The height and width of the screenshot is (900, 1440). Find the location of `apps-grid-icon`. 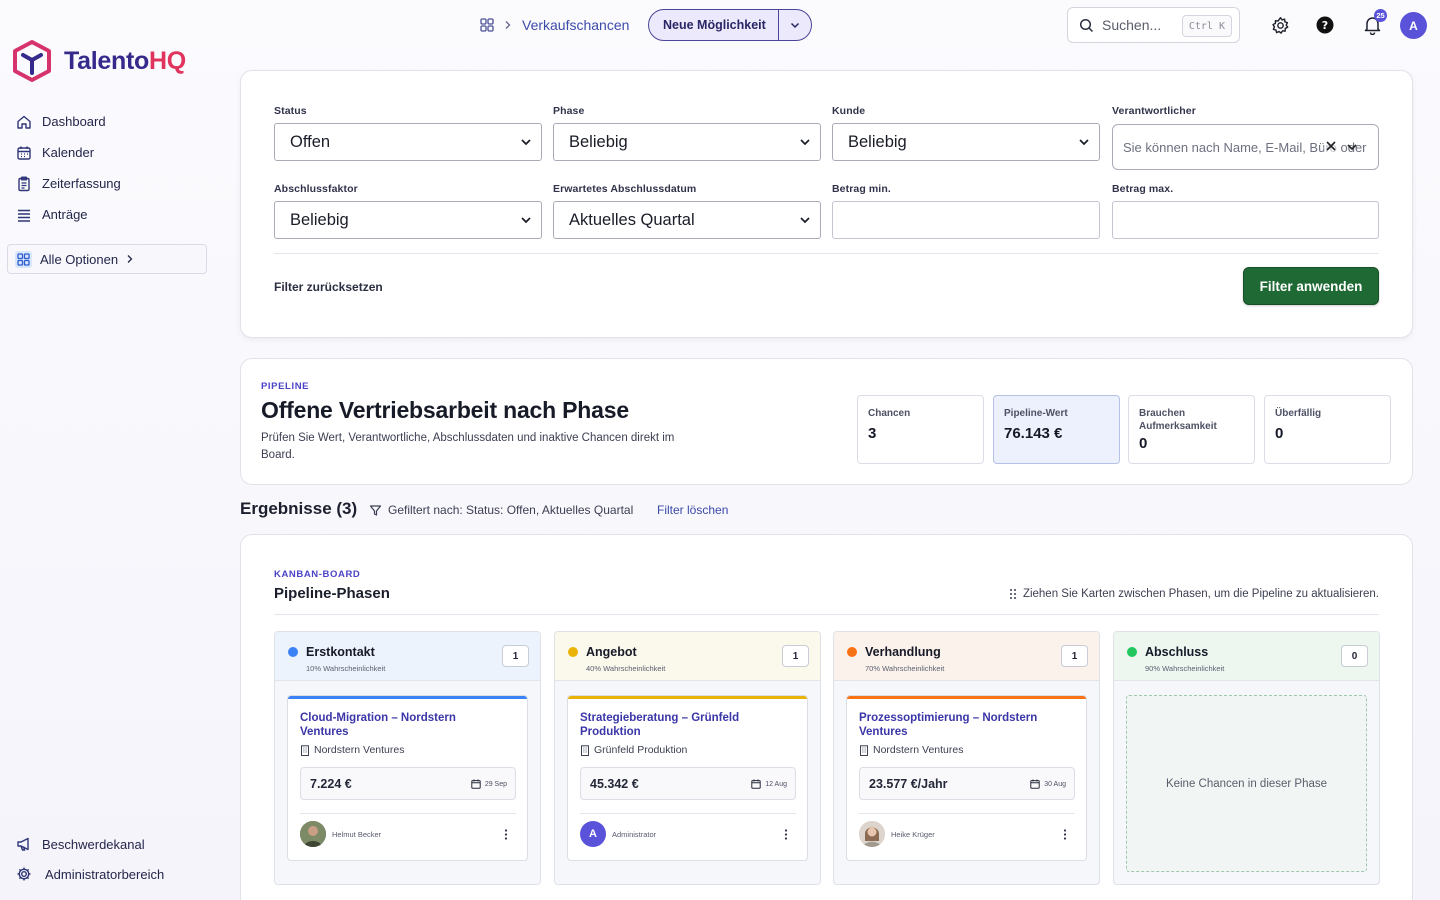

apps-grid-icon is located at coordinates (487, 25).